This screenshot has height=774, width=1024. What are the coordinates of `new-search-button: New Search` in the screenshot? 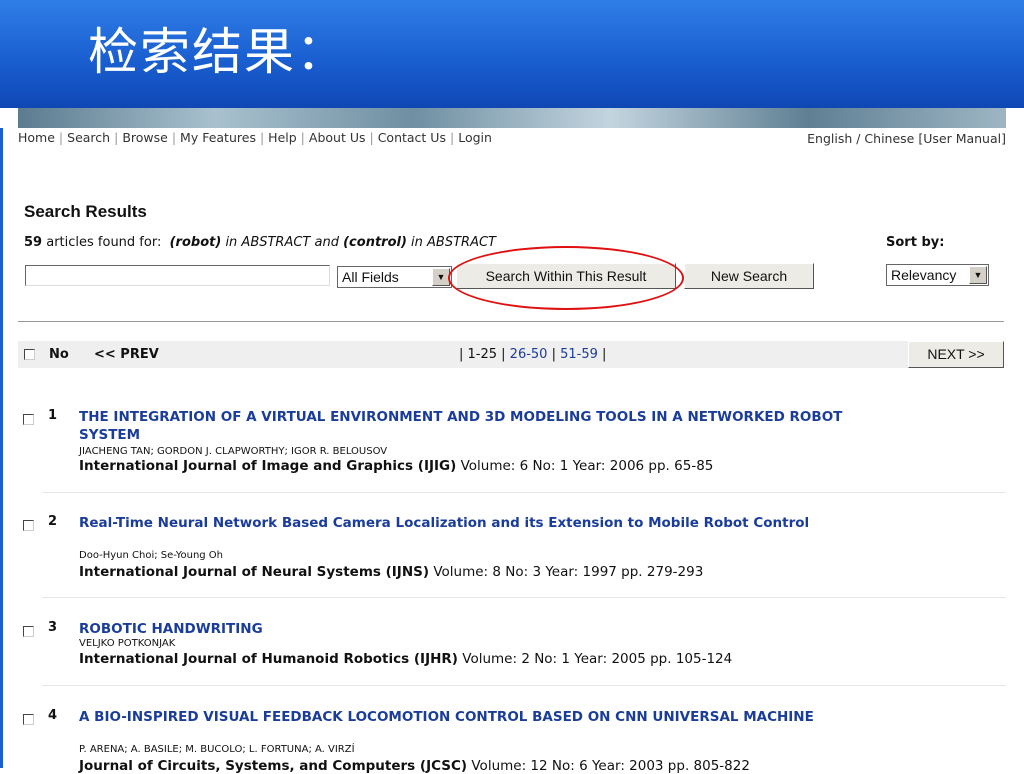 It's located at (749, 276).